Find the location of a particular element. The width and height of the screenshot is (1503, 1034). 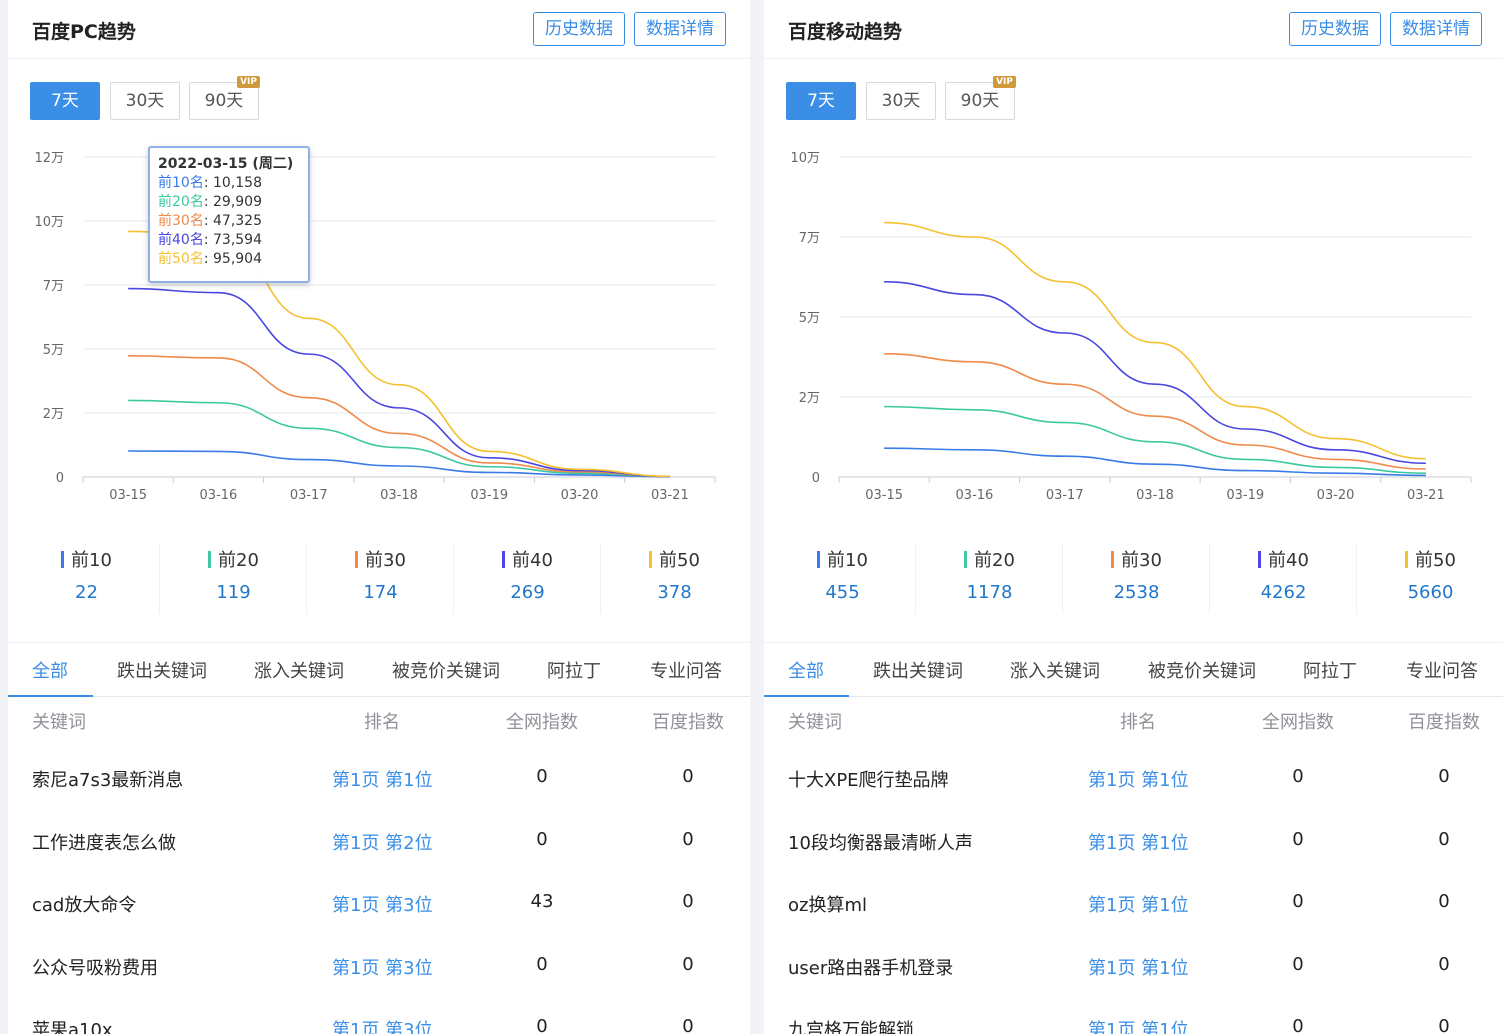

x-tick-label: 03-15 is located at coordinates (884, 495).